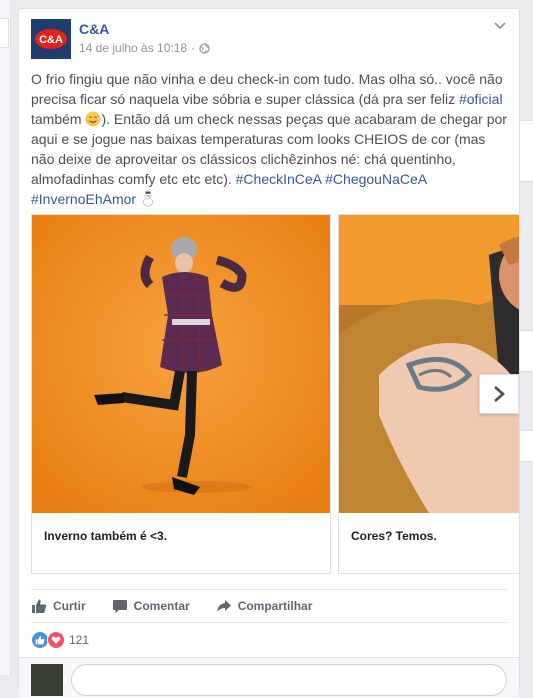 The height and width of the screenshot is (698, 533). Describe the element at coordinates (56, 640) in the screenshot. I see `love-reaction-icon` at that location.